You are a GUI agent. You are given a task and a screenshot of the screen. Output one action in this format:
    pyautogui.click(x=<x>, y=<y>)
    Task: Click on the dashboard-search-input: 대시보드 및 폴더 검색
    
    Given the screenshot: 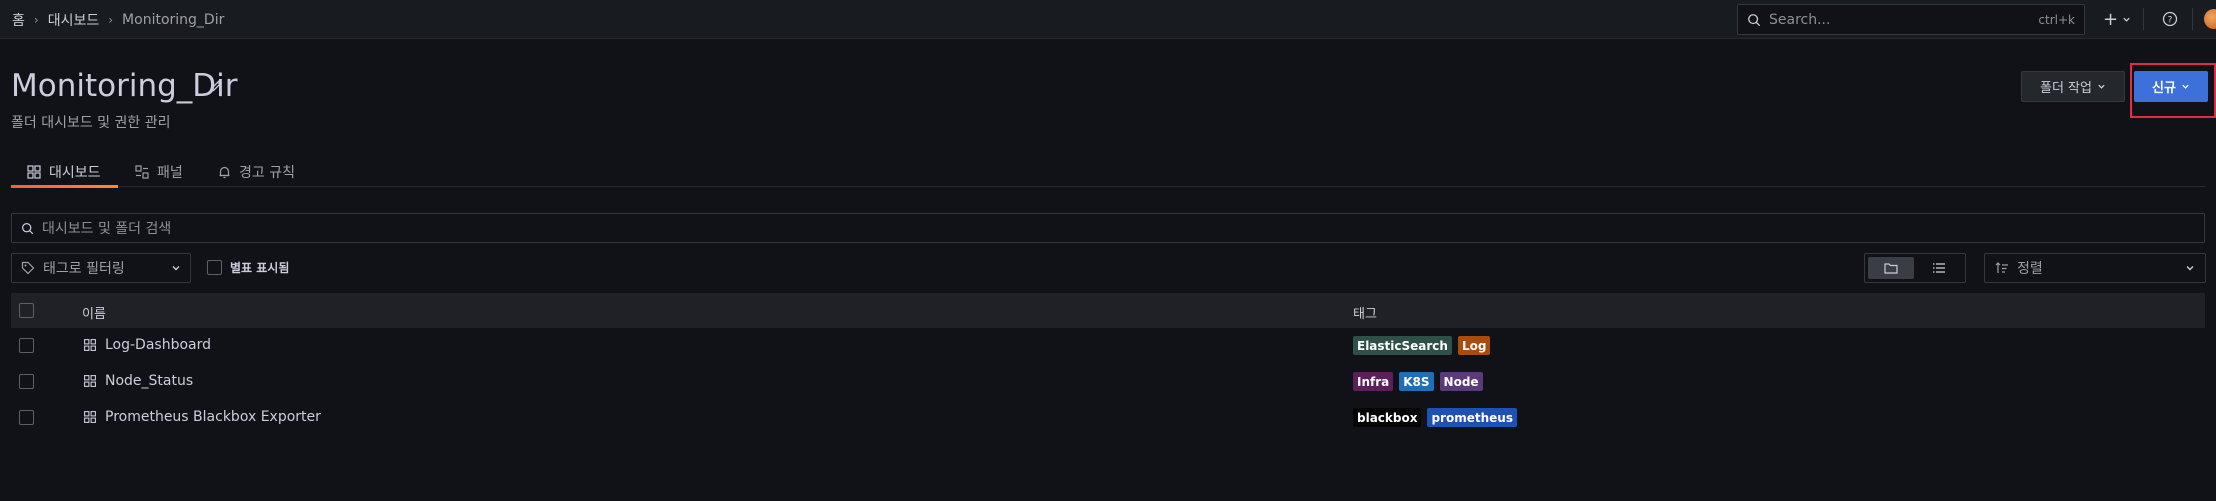 What is the action you would take?
    pyautogui.click(x=1108, y=228)
    